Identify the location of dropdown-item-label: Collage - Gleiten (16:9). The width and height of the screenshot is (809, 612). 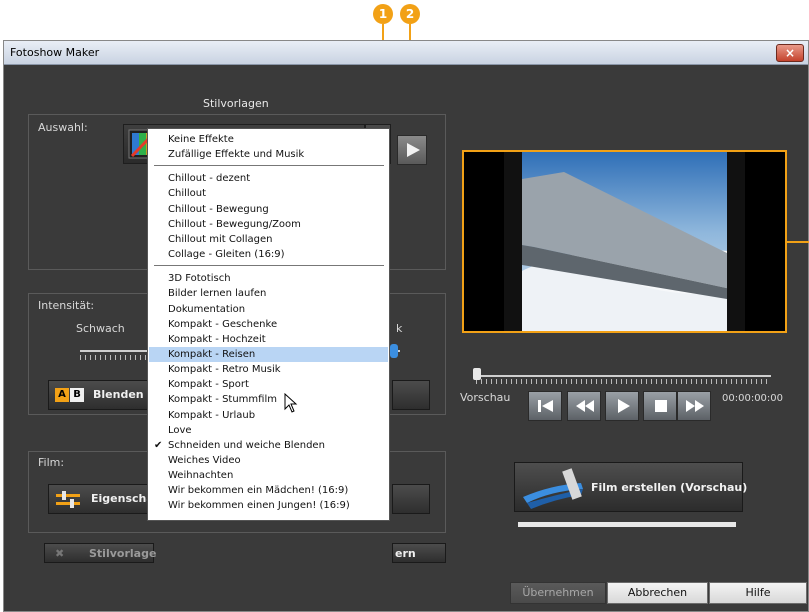
(226, 255).